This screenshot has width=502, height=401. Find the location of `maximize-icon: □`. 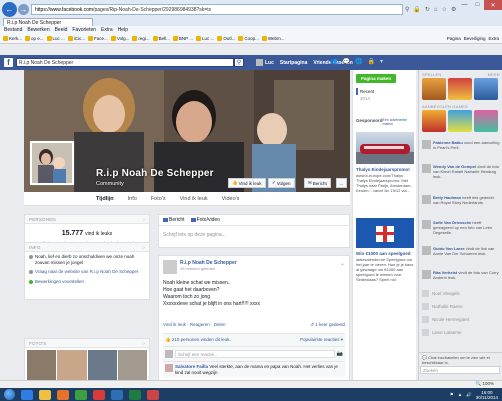

maximize-icon: □ is located at coordinates (477, 5).